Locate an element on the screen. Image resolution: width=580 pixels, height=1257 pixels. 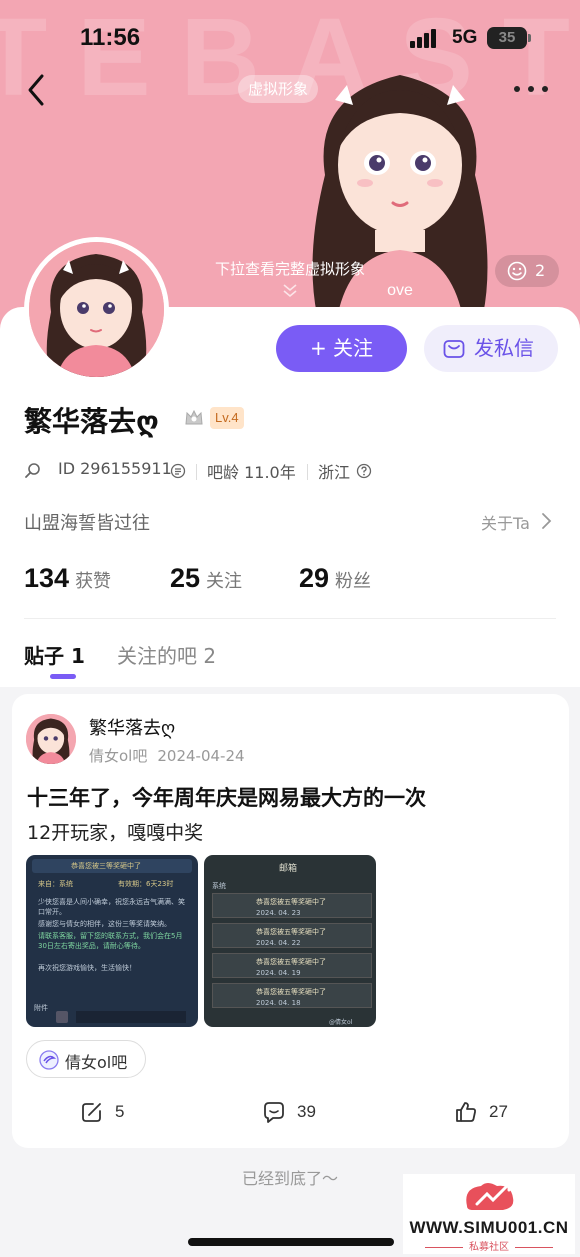
active-tab-indicator is located at coordinates (63, 676).